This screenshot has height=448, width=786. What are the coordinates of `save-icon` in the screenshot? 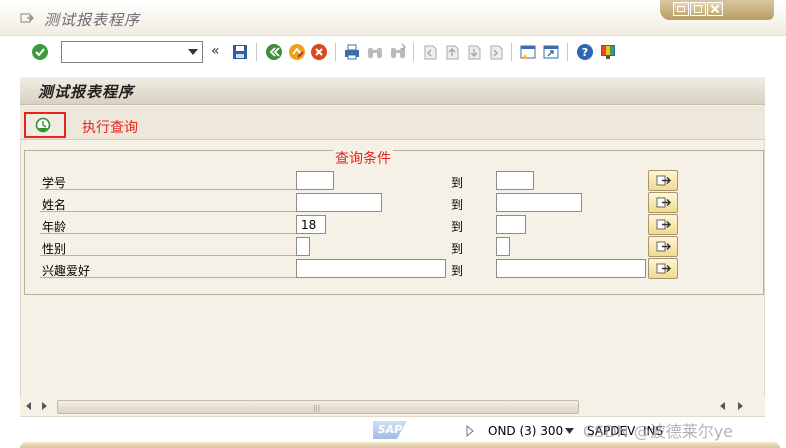 It's located at (240, 52).